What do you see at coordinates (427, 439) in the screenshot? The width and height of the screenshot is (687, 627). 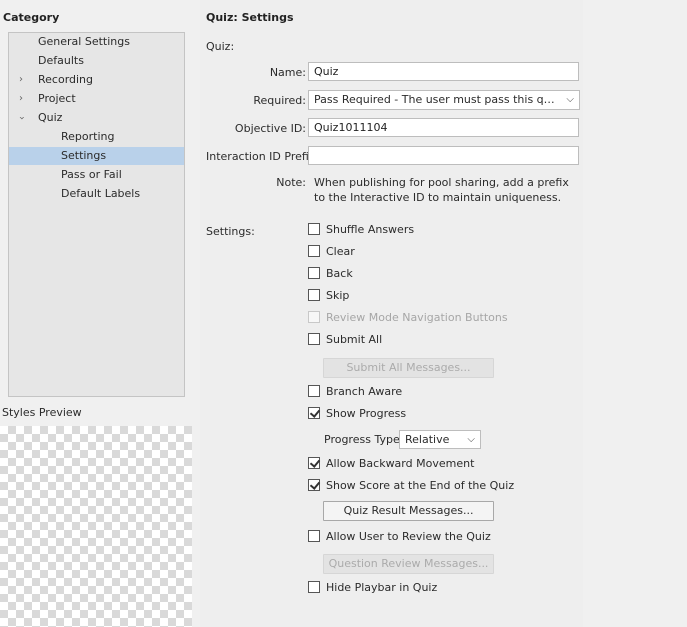 I see `progress-type-value: Relative` at bounding box center [427, 439].